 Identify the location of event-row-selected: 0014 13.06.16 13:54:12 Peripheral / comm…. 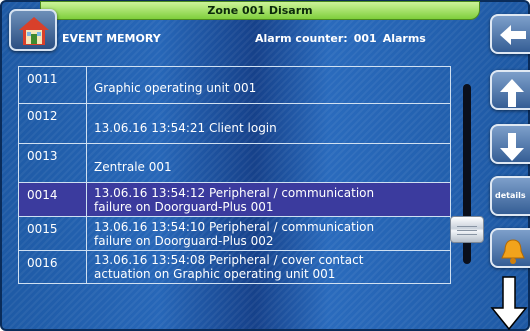
(234, 200).